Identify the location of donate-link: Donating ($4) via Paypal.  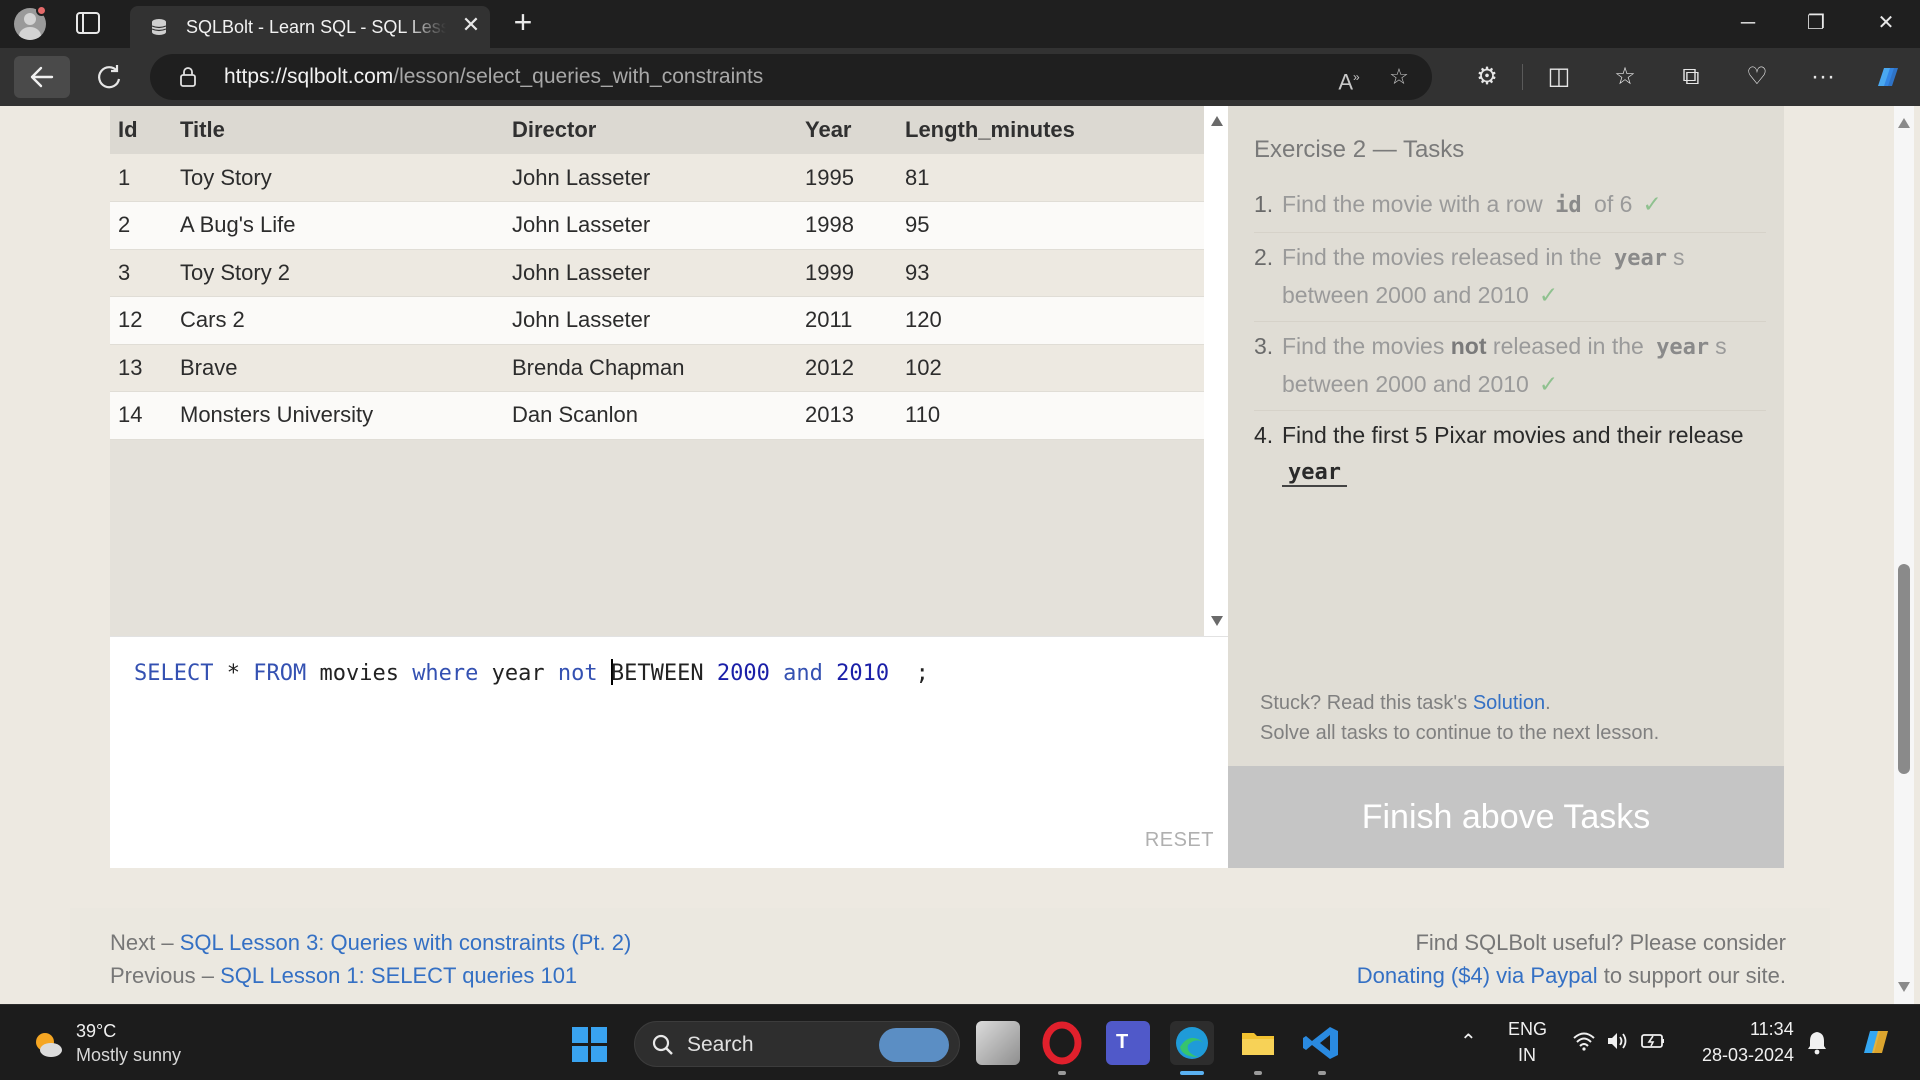
(1477, 975).